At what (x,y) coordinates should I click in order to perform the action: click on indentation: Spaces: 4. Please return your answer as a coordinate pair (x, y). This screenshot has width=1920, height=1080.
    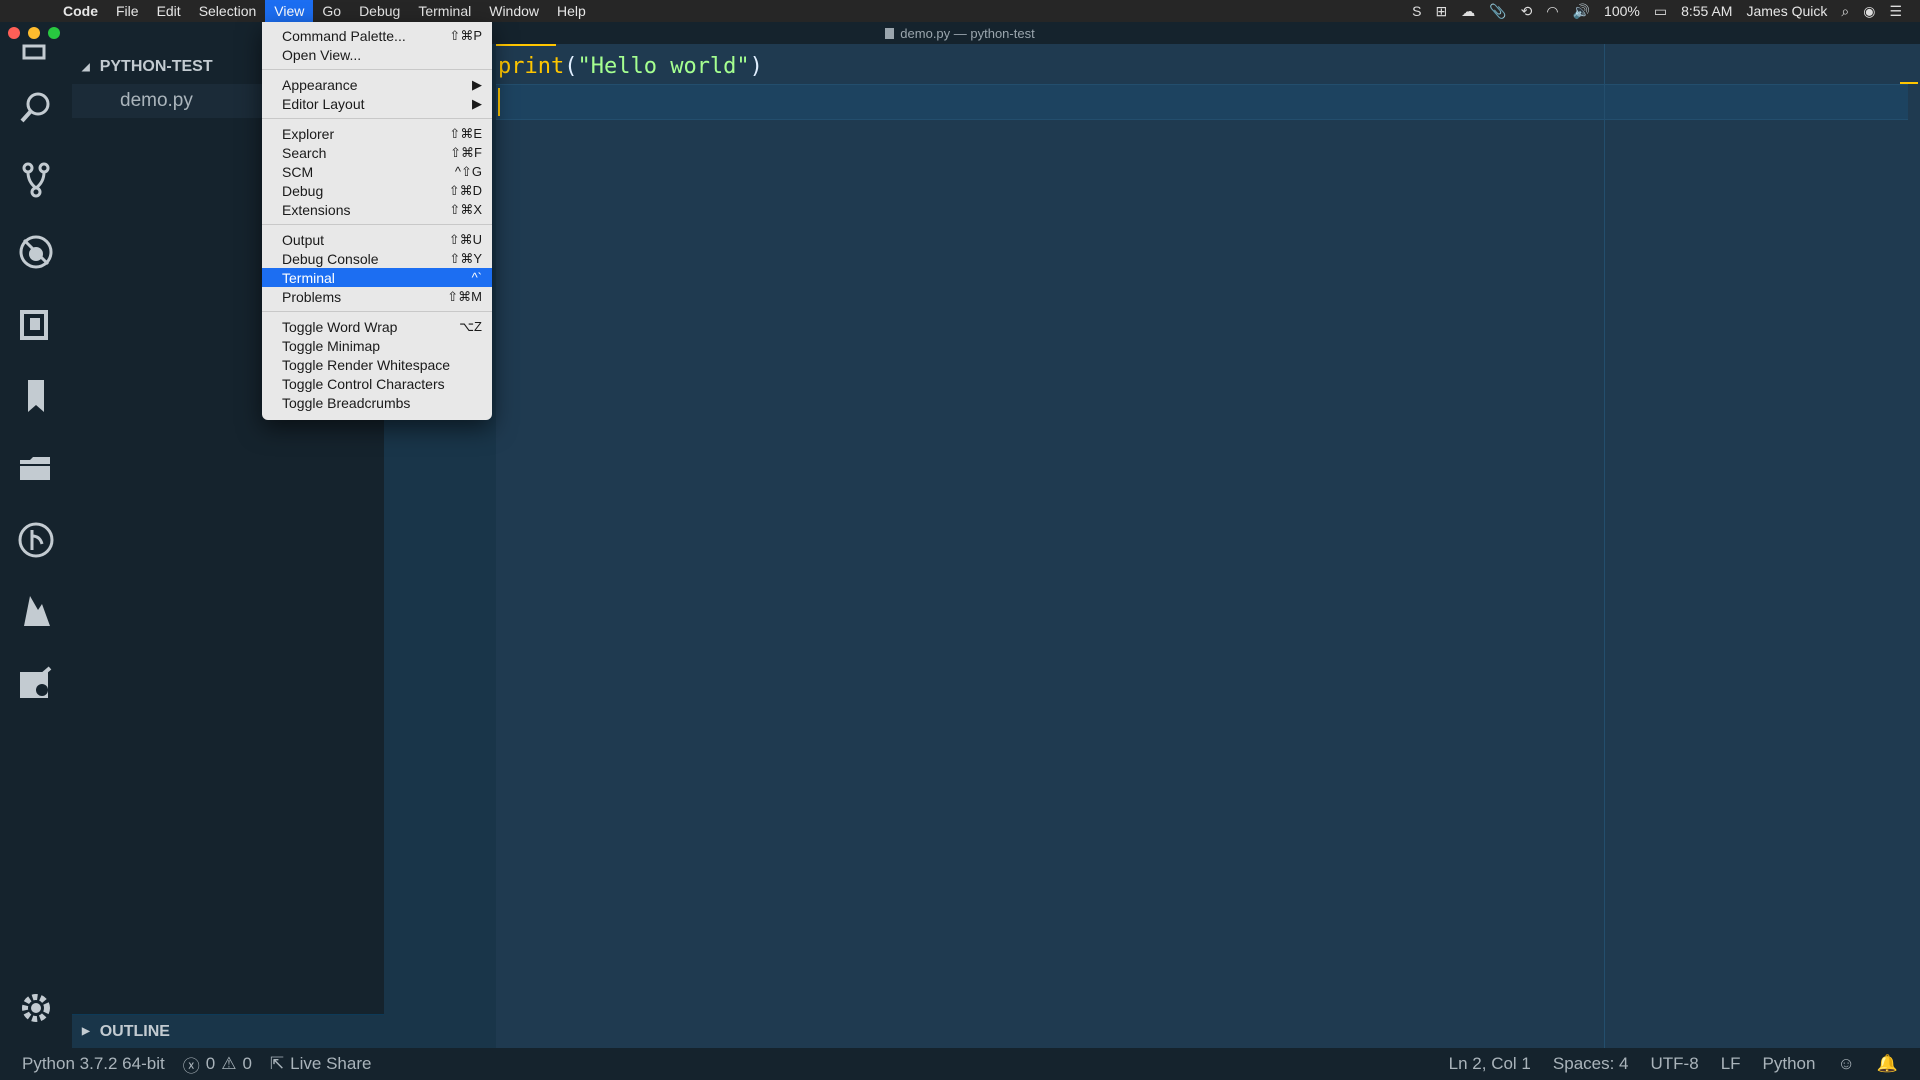
    Looking at the image, I should click on (1591, 1064).